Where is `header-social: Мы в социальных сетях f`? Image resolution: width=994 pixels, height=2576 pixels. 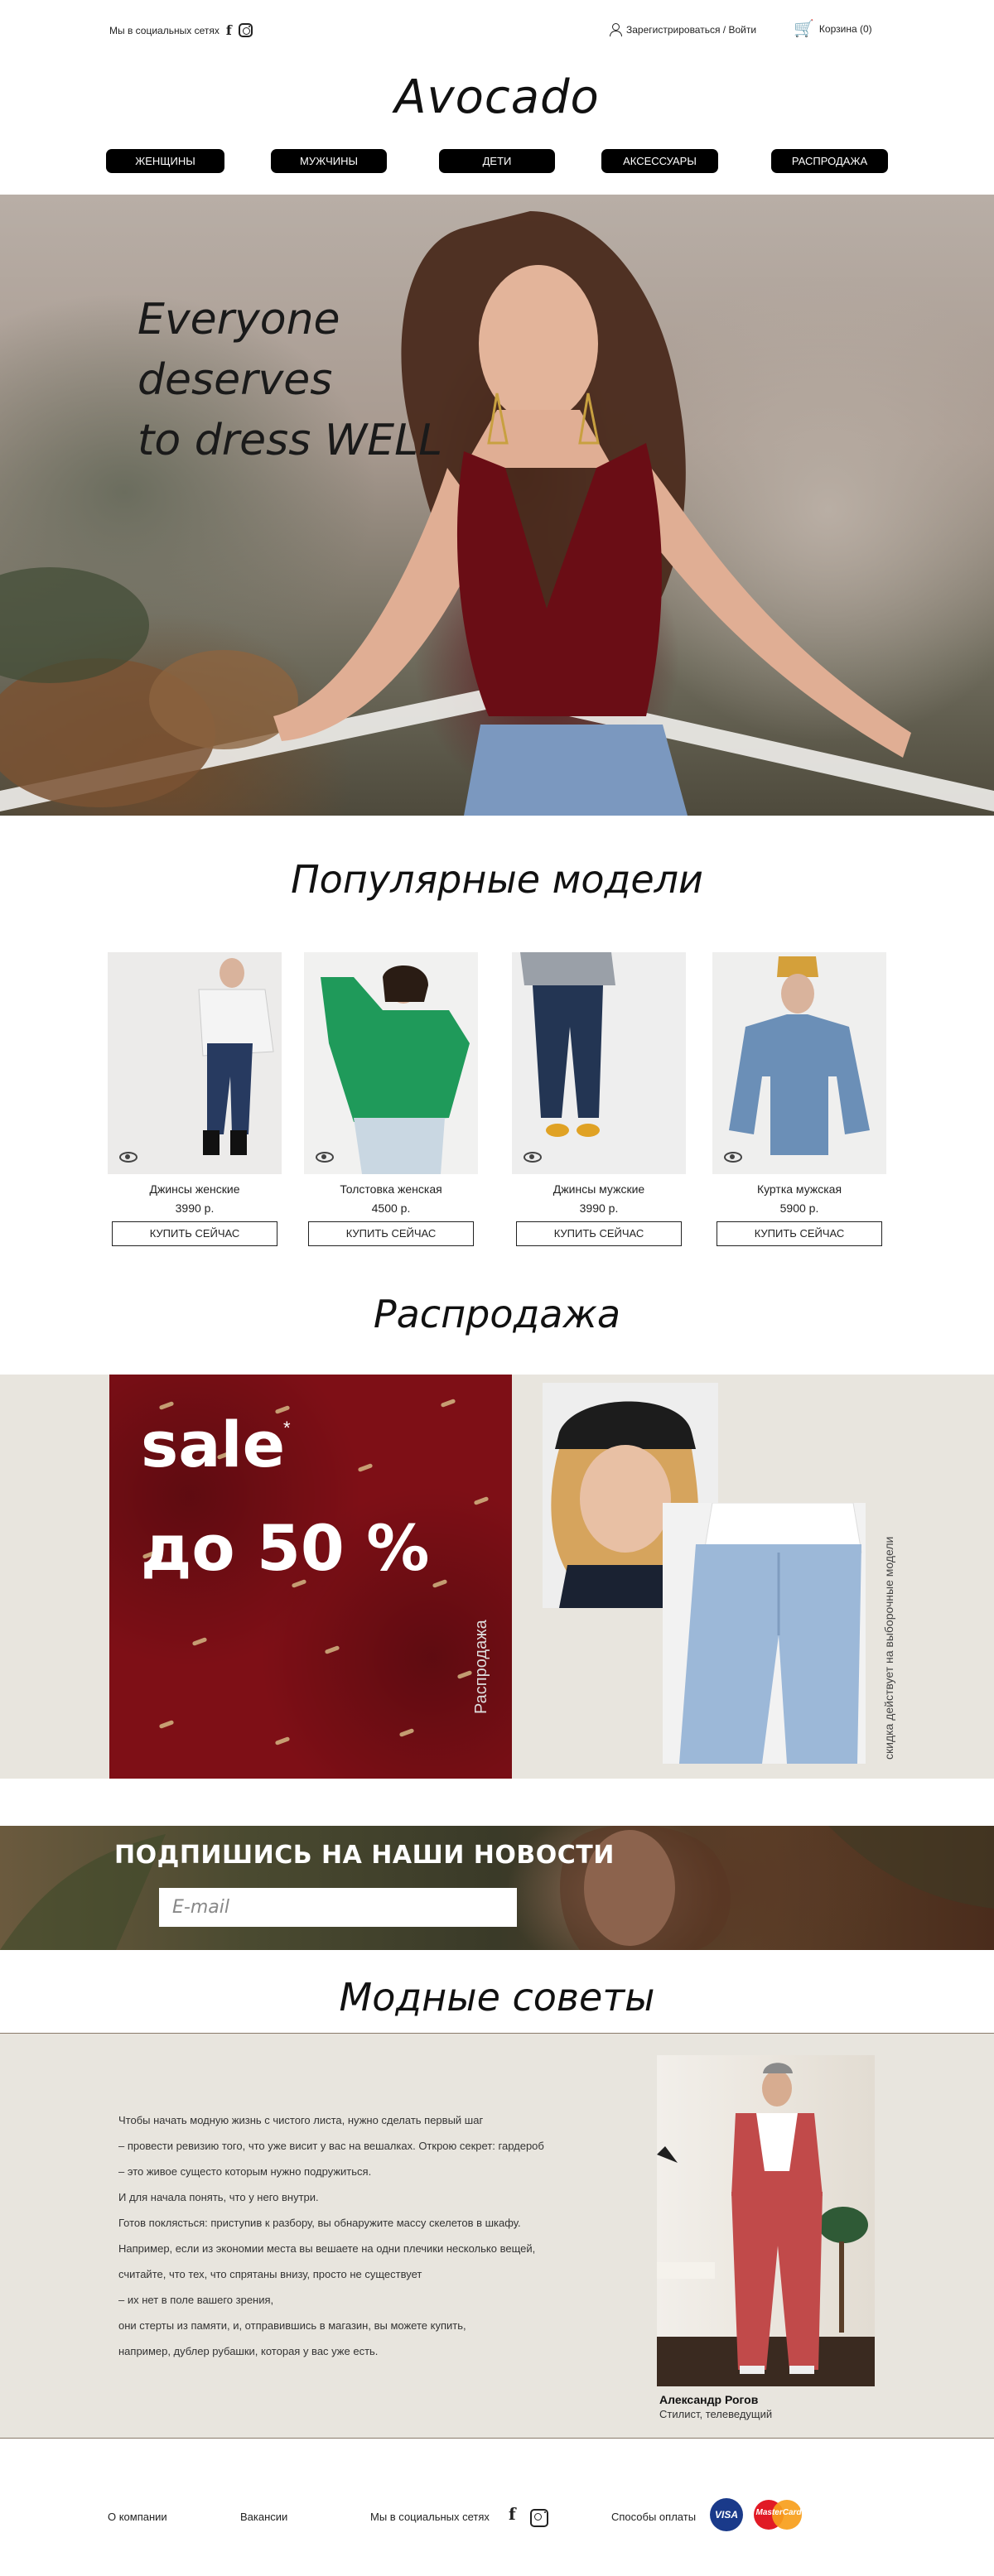 header-social: Мы в социальных сетях f is located at coordinates (181, 30).